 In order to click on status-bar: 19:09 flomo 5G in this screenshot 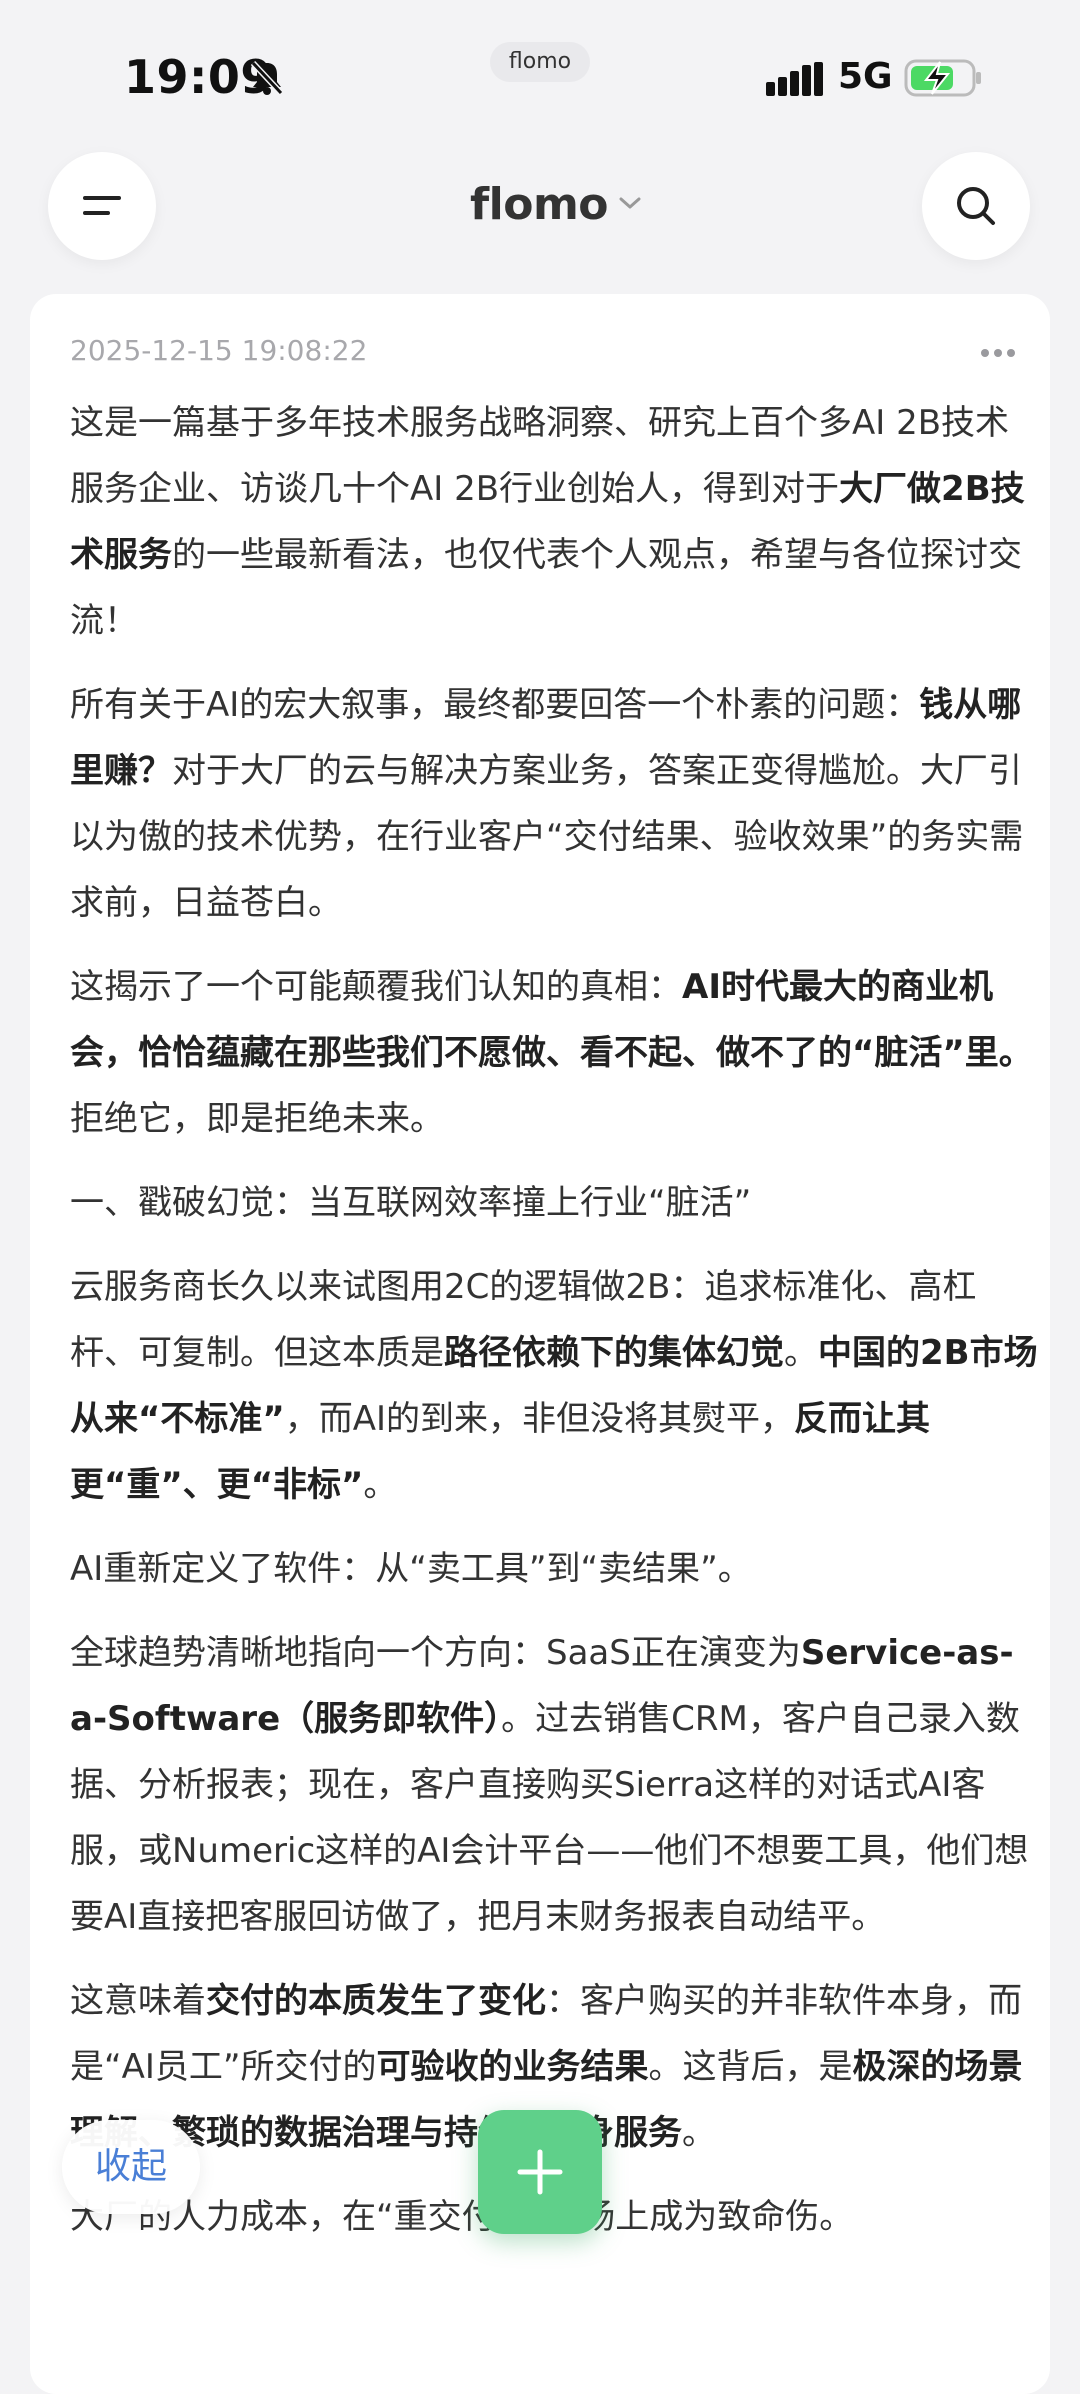, I will do `click(540, 65)`.